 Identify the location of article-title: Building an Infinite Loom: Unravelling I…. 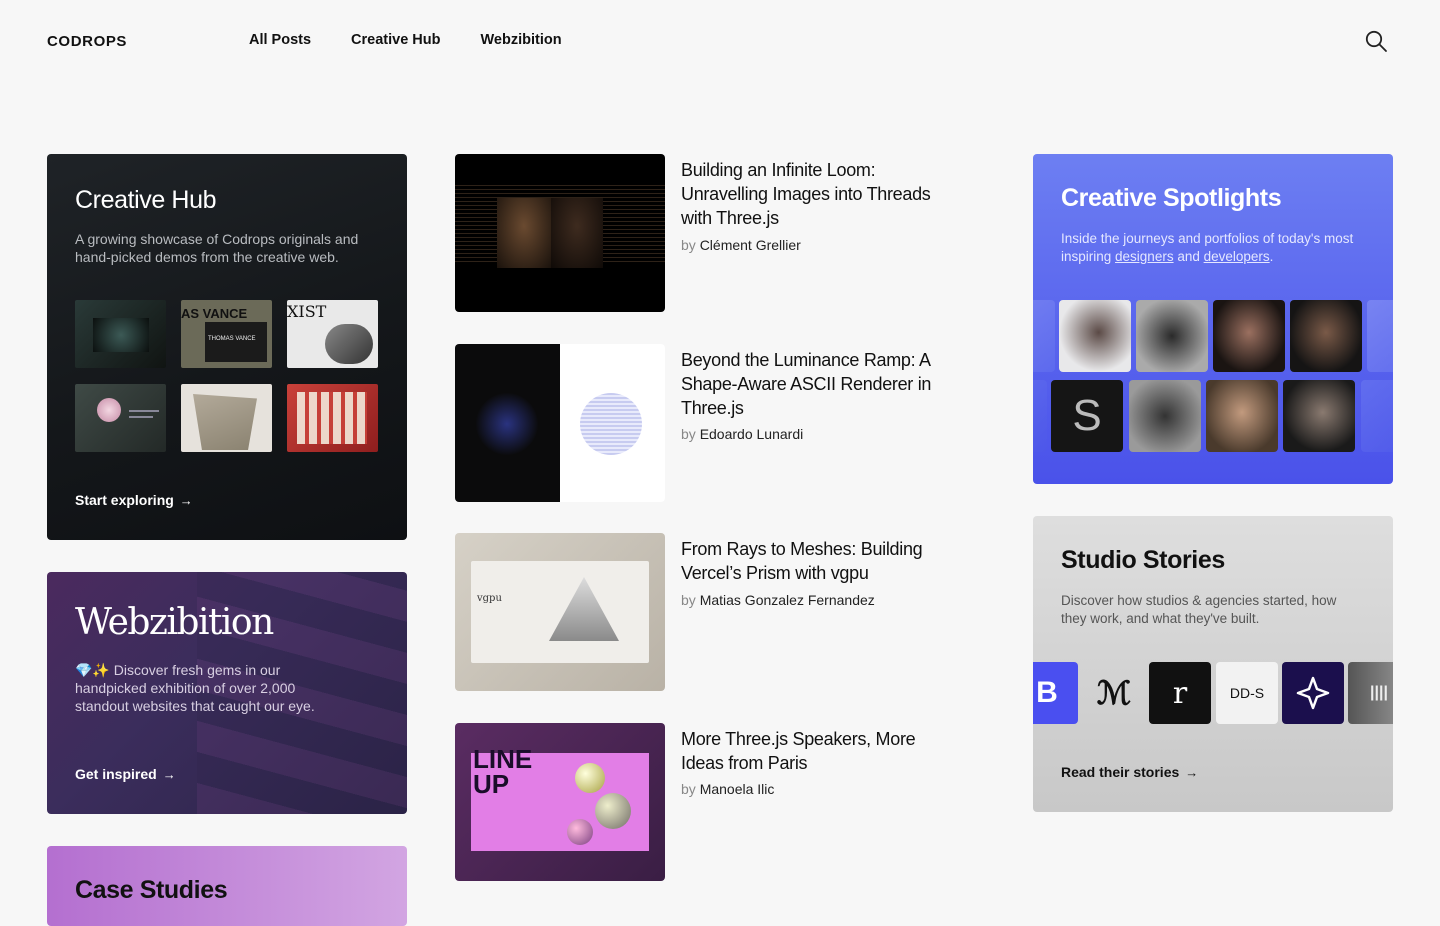
(813, 194).